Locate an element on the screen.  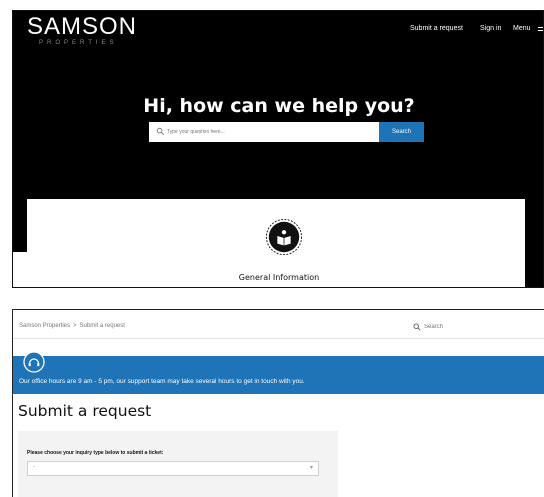
inquiry-type-value: - is located at coordinates (34, 467).